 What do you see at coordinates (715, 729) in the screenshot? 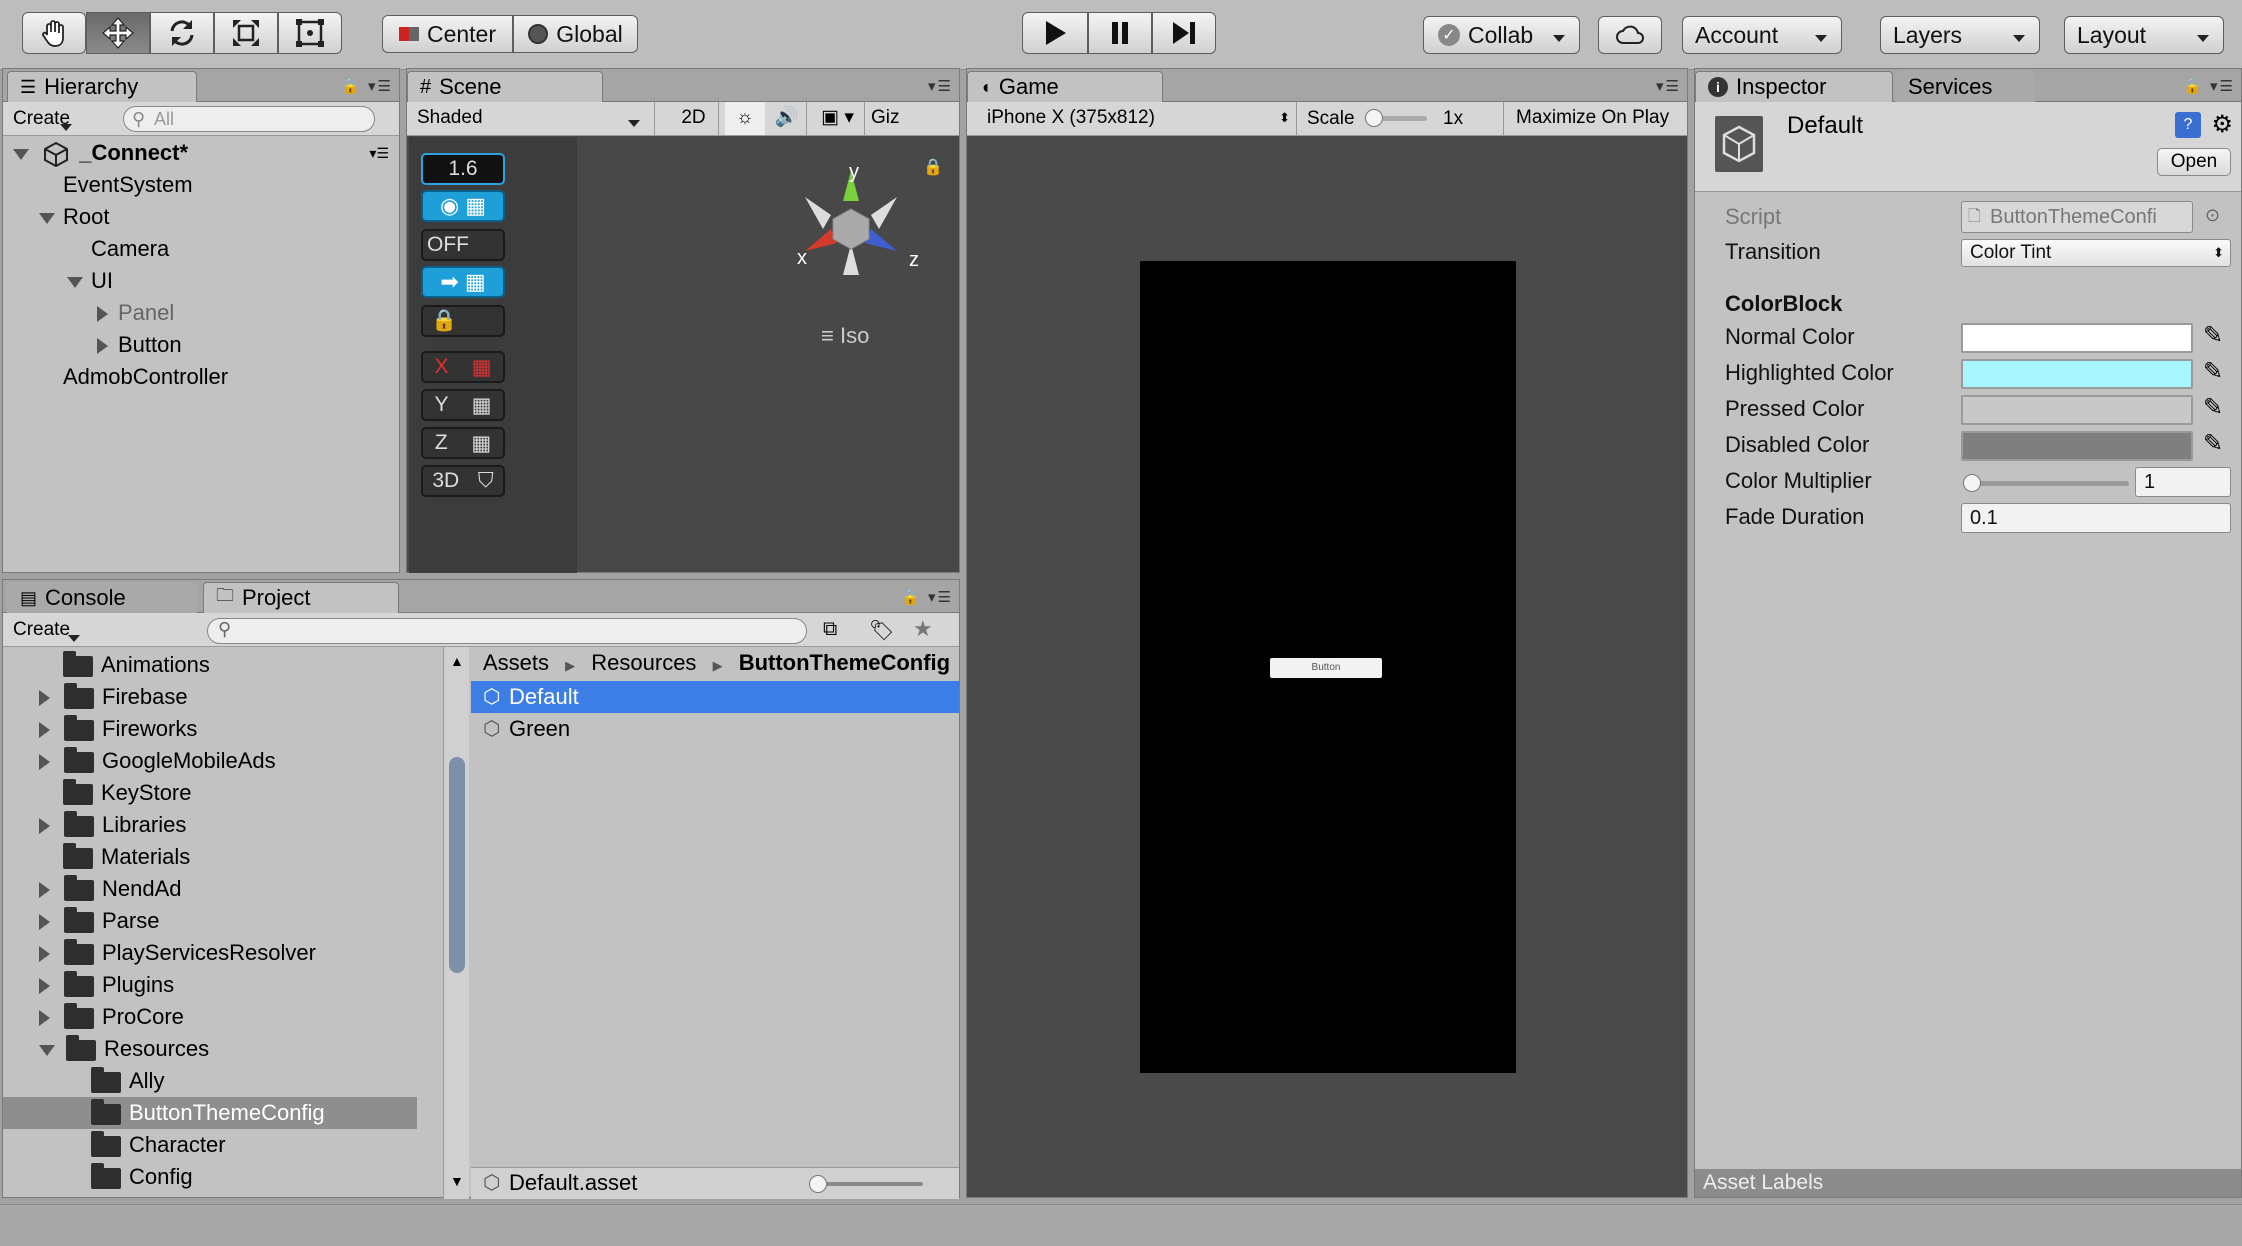
I see `asset-item: ⬡ Green` at bounding box center [715, 729].